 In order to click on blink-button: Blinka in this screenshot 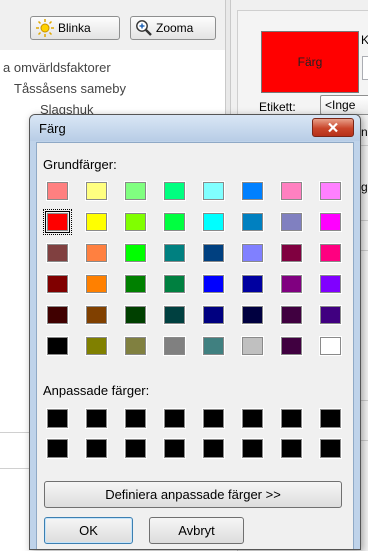, I will do `click(75, 28)`.